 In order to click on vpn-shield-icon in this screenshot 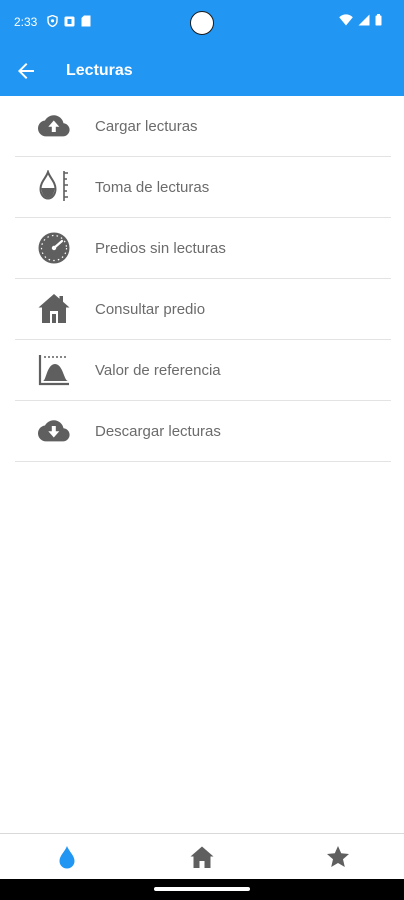, I will do `click(52, 21)`.